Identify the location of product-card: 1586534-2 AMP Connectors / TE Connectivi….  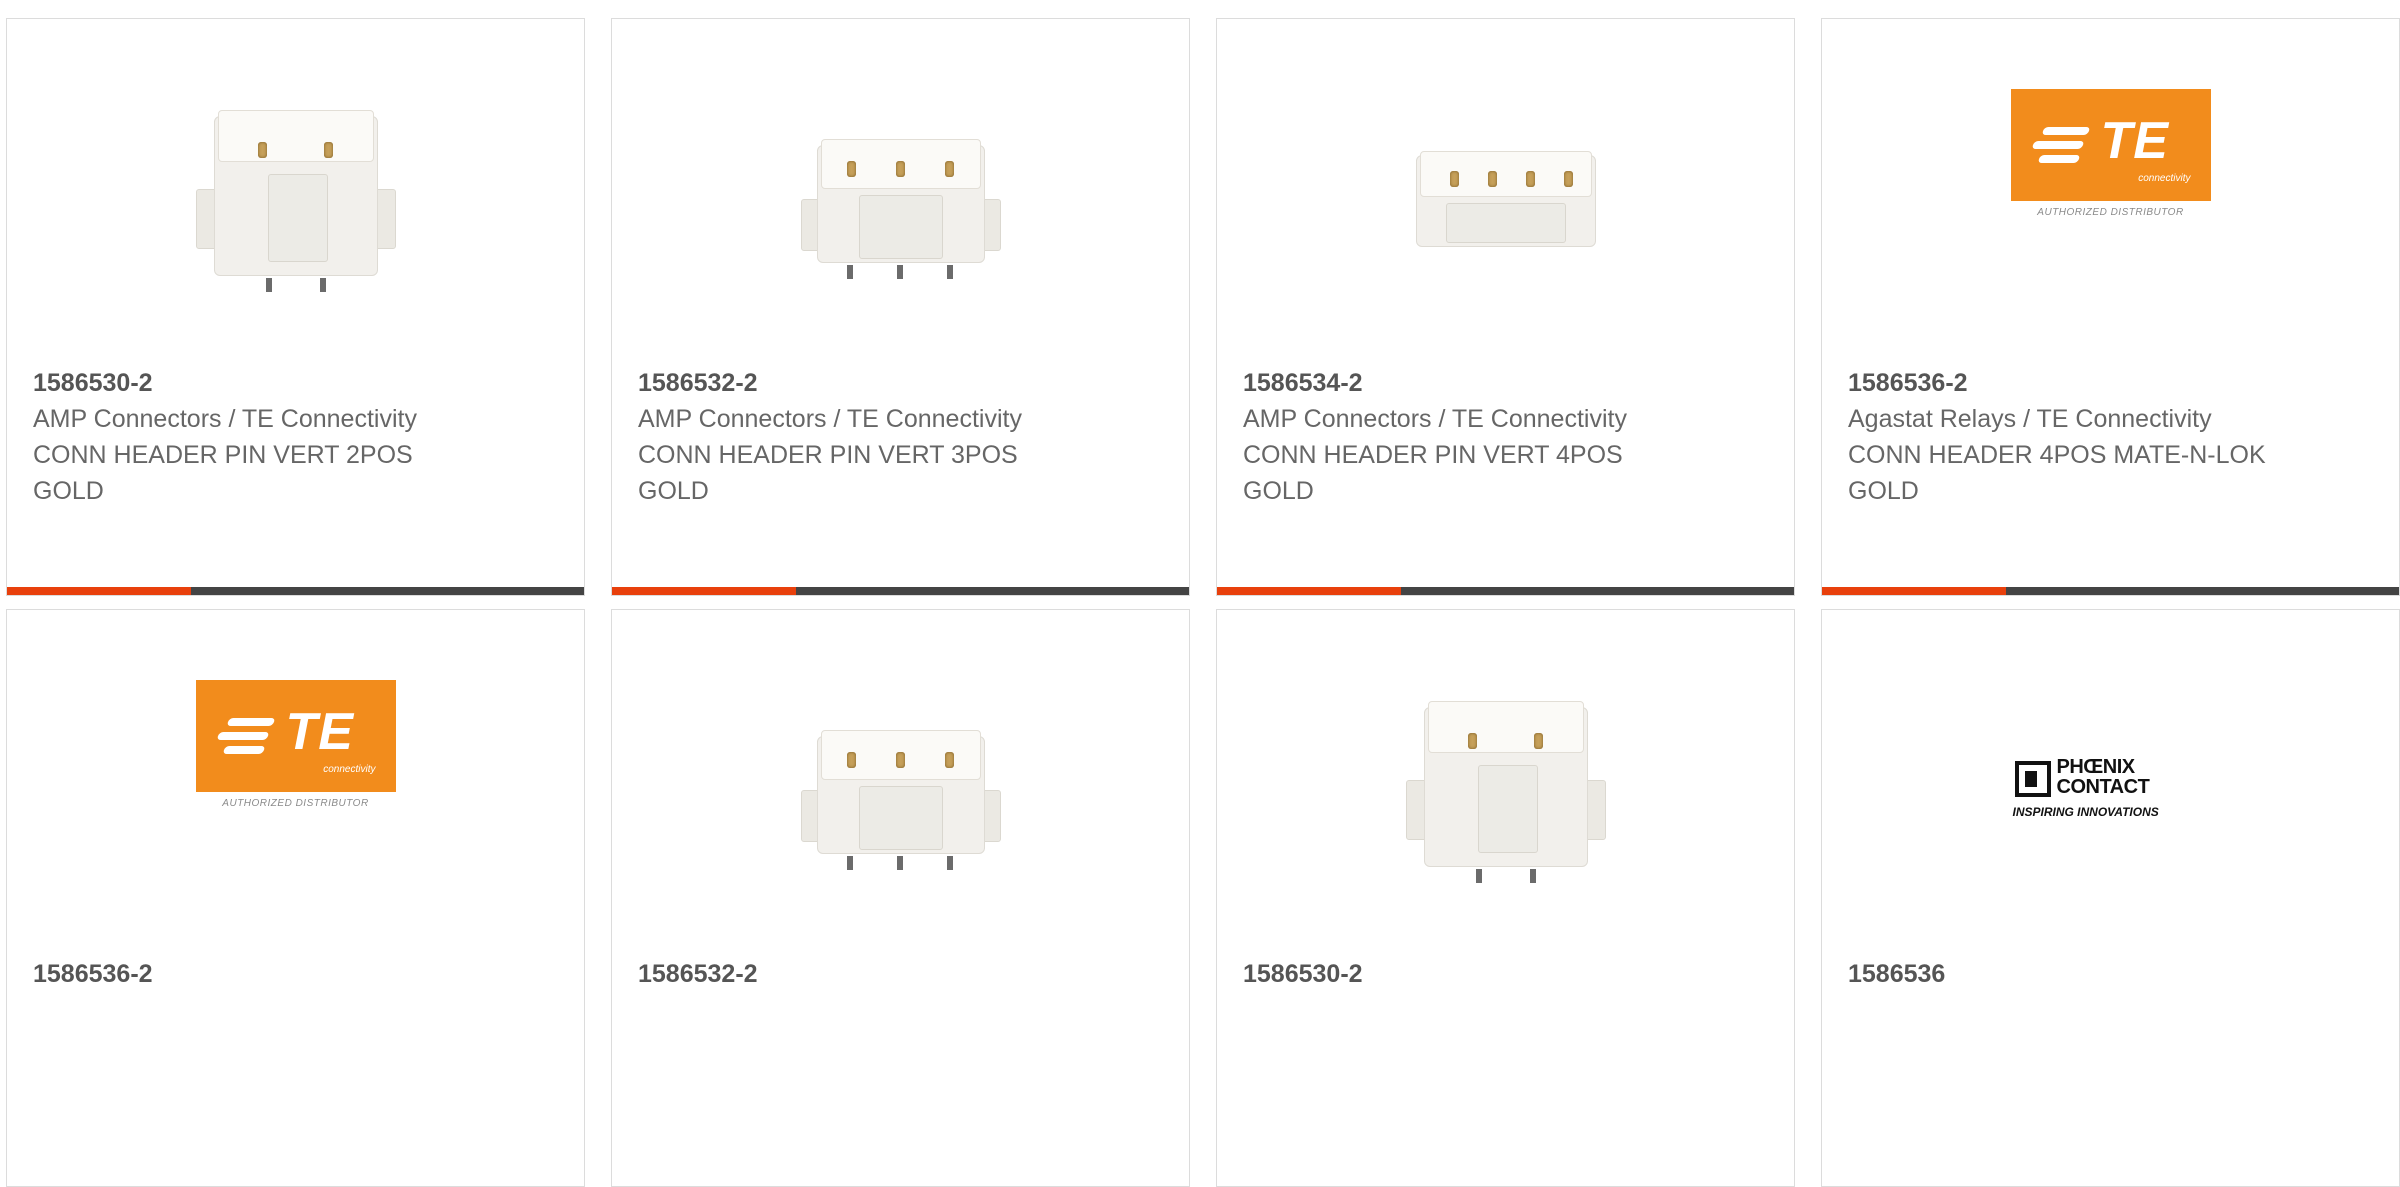
(1505, 307).